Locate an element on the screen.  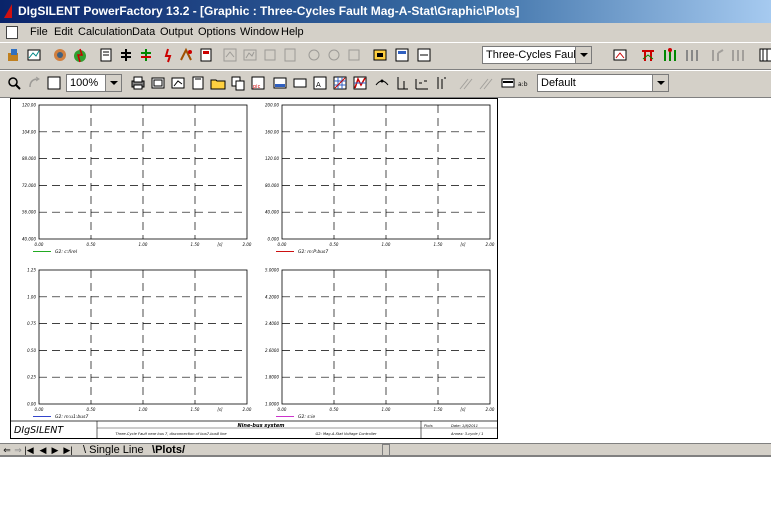
page-name: Plots is located at coordinates (428, 426).